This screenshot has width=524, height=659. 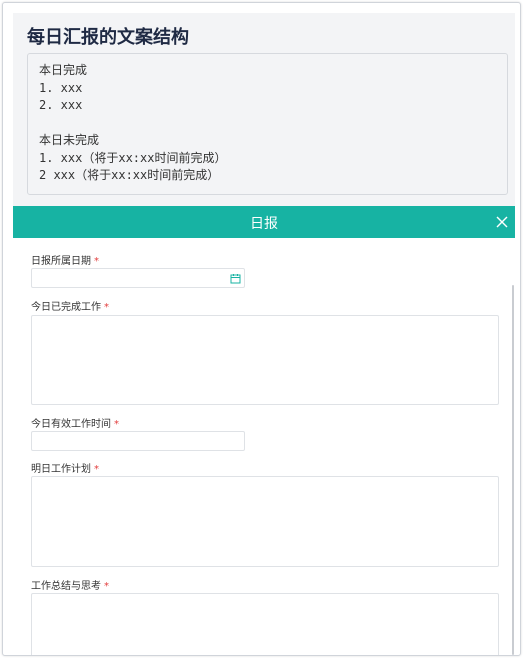 I want to click on label-text: 明日工作计划, so click(x=61, y=469).